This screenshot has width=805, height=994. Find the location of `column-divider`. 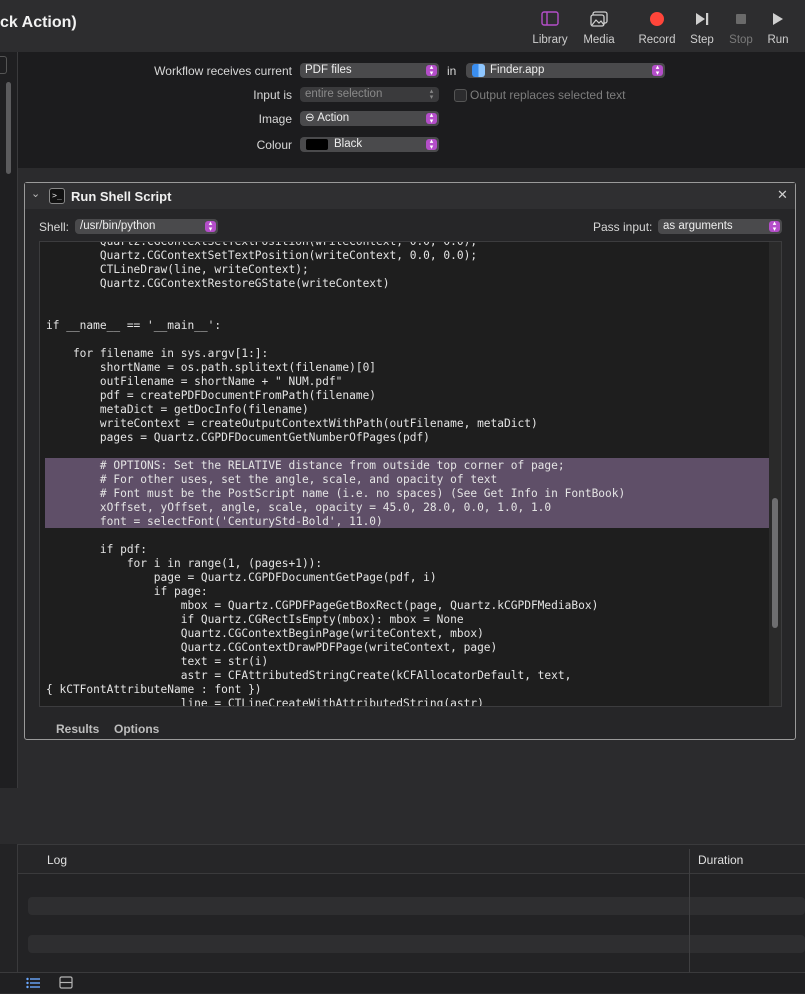

column-divider is located at coordinates (689, 911).